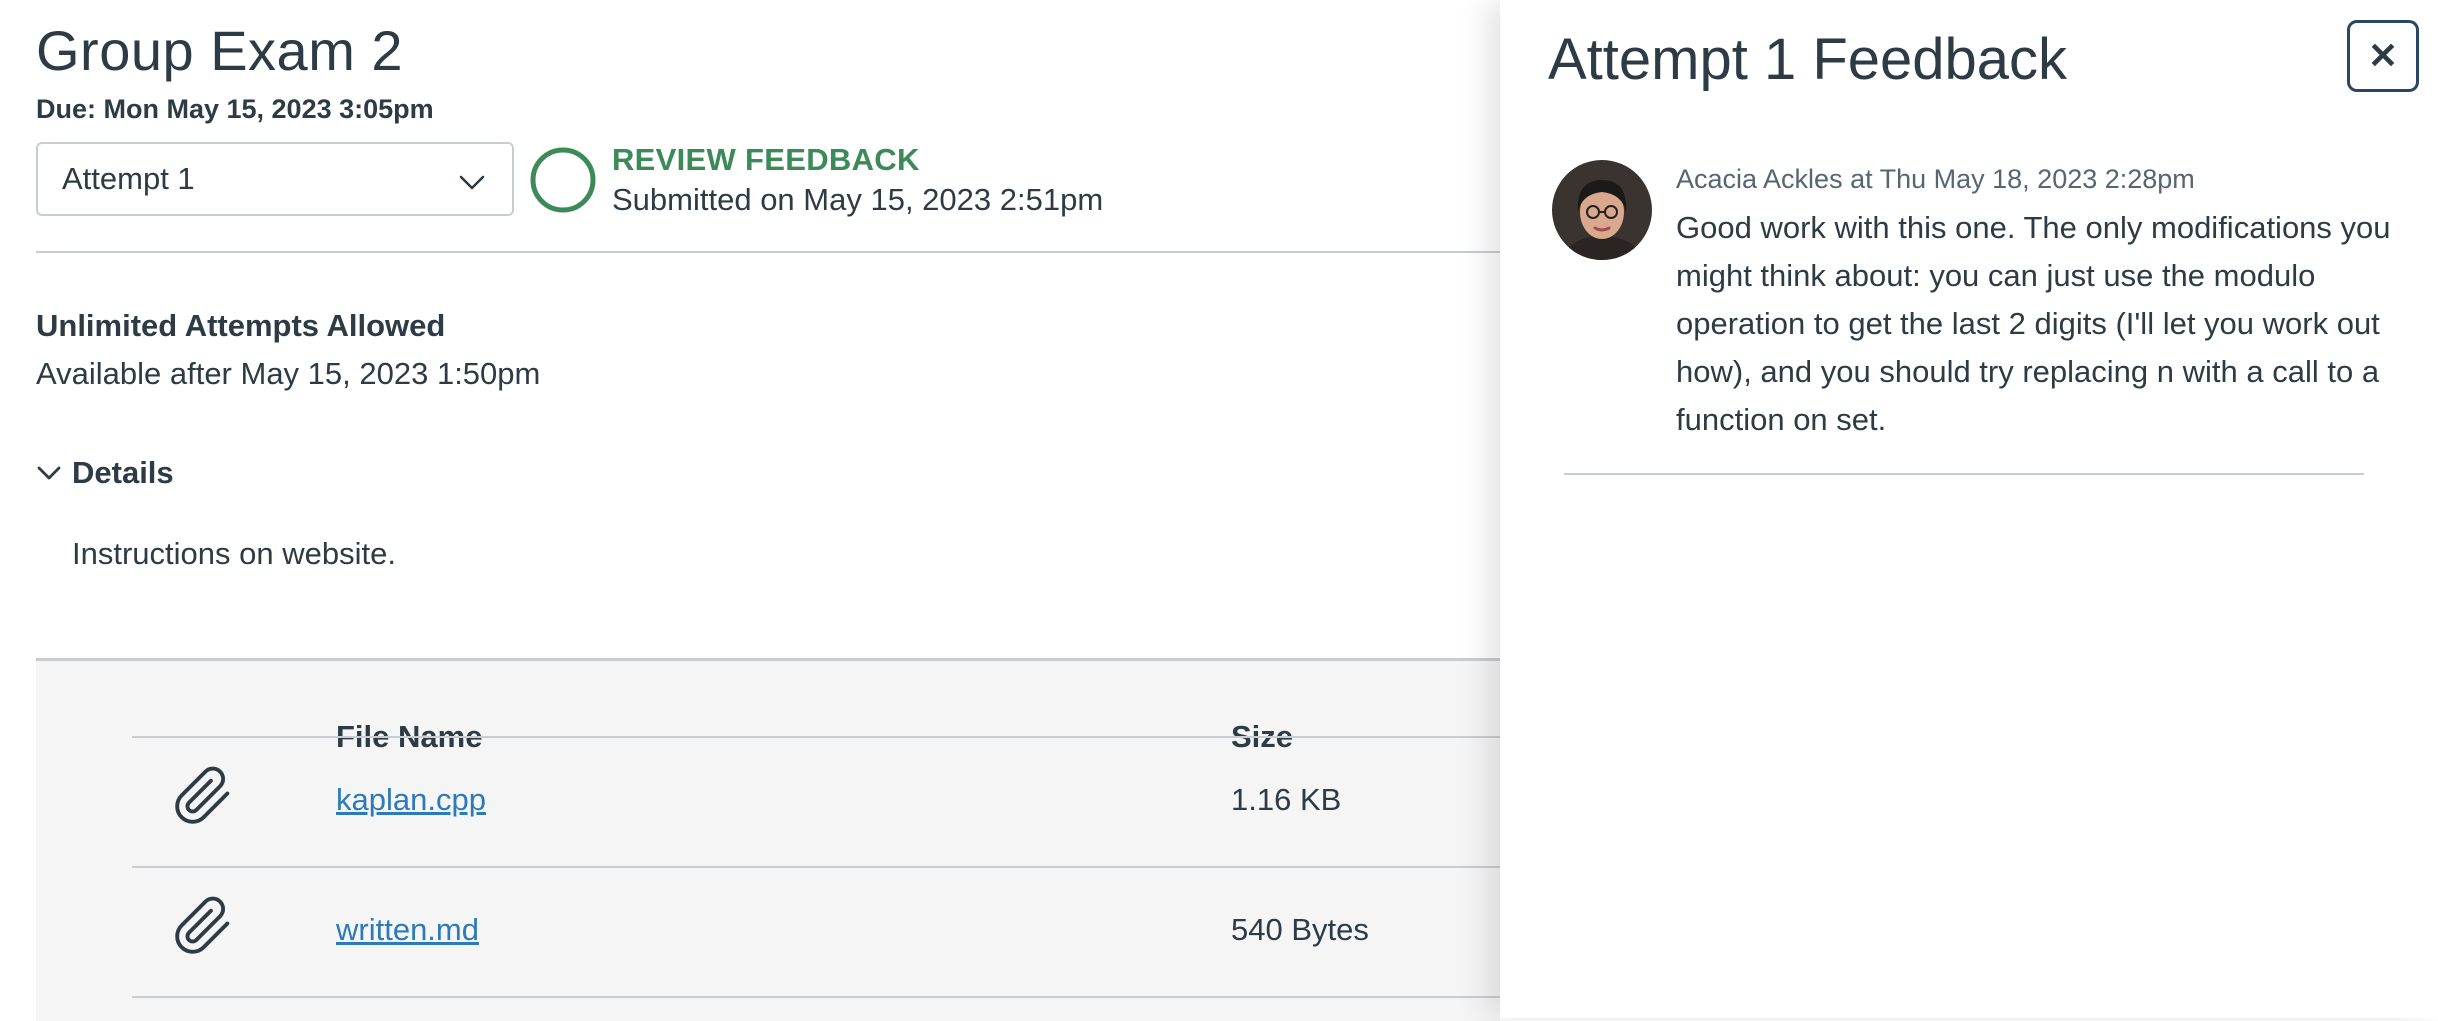  I want to click on close-button: ✕, so click(2383, 56).